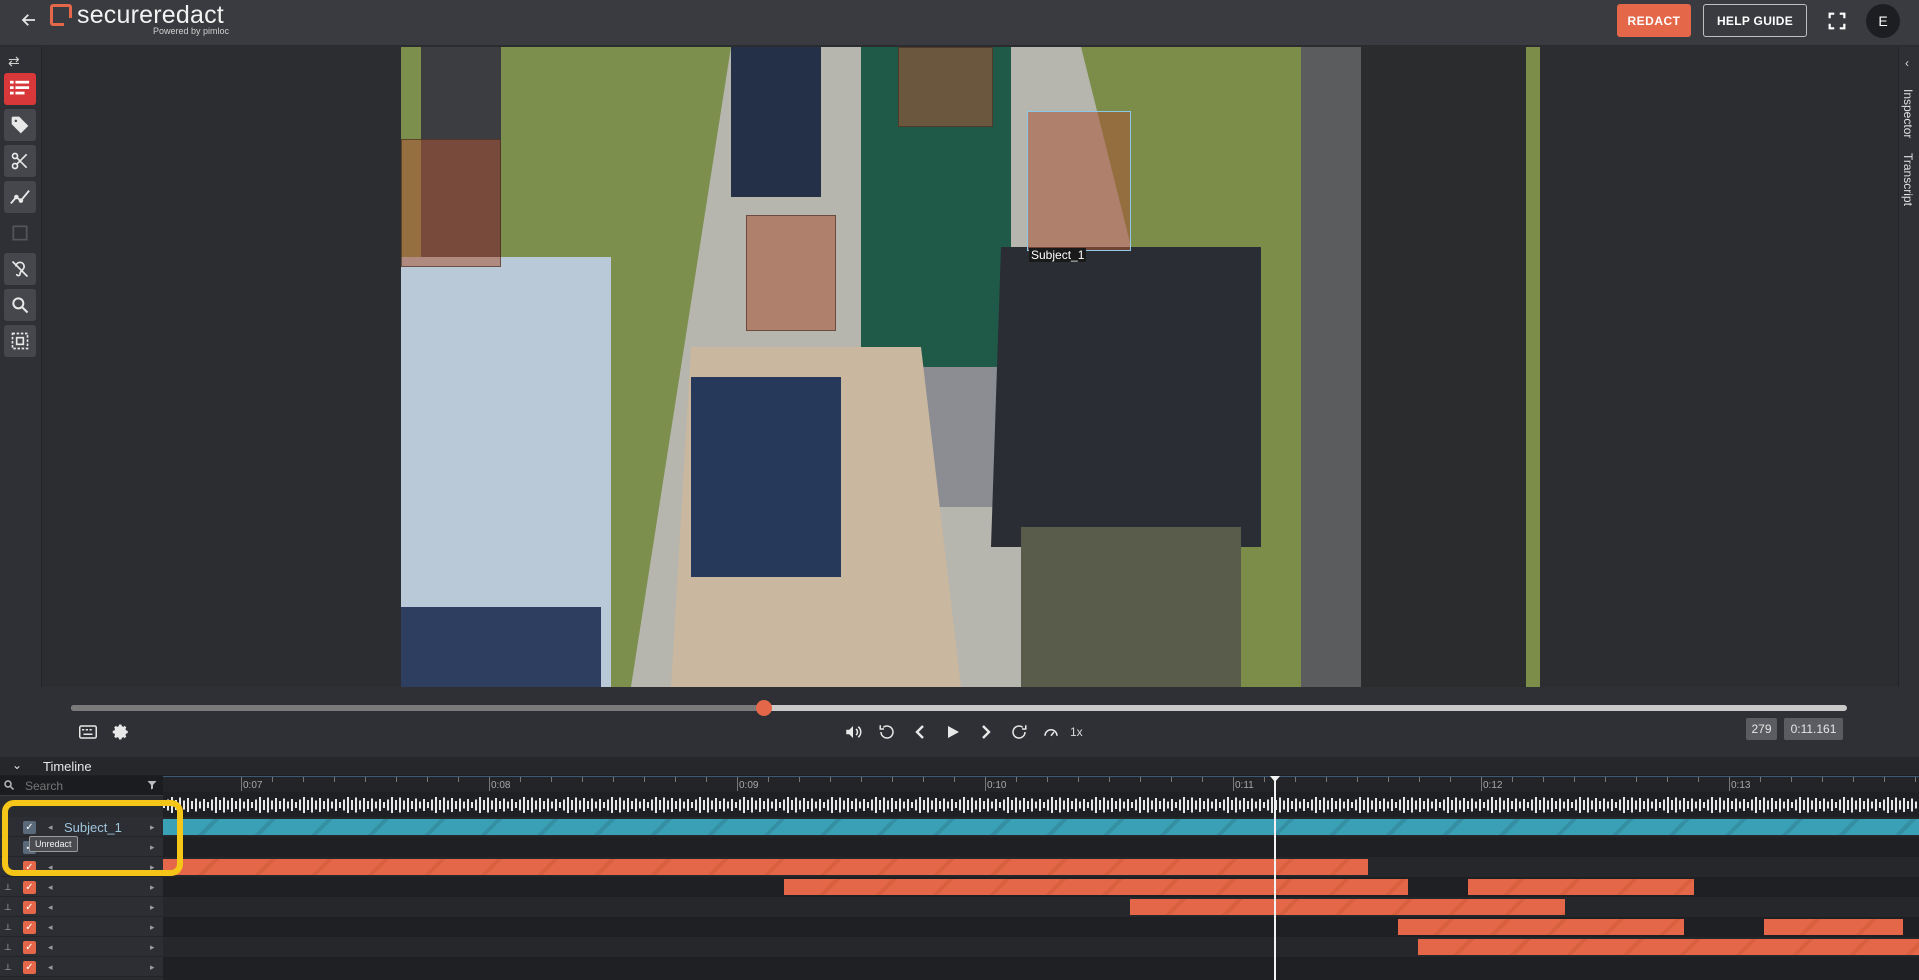  I want to click on frame-select-button, so click(20, 341).